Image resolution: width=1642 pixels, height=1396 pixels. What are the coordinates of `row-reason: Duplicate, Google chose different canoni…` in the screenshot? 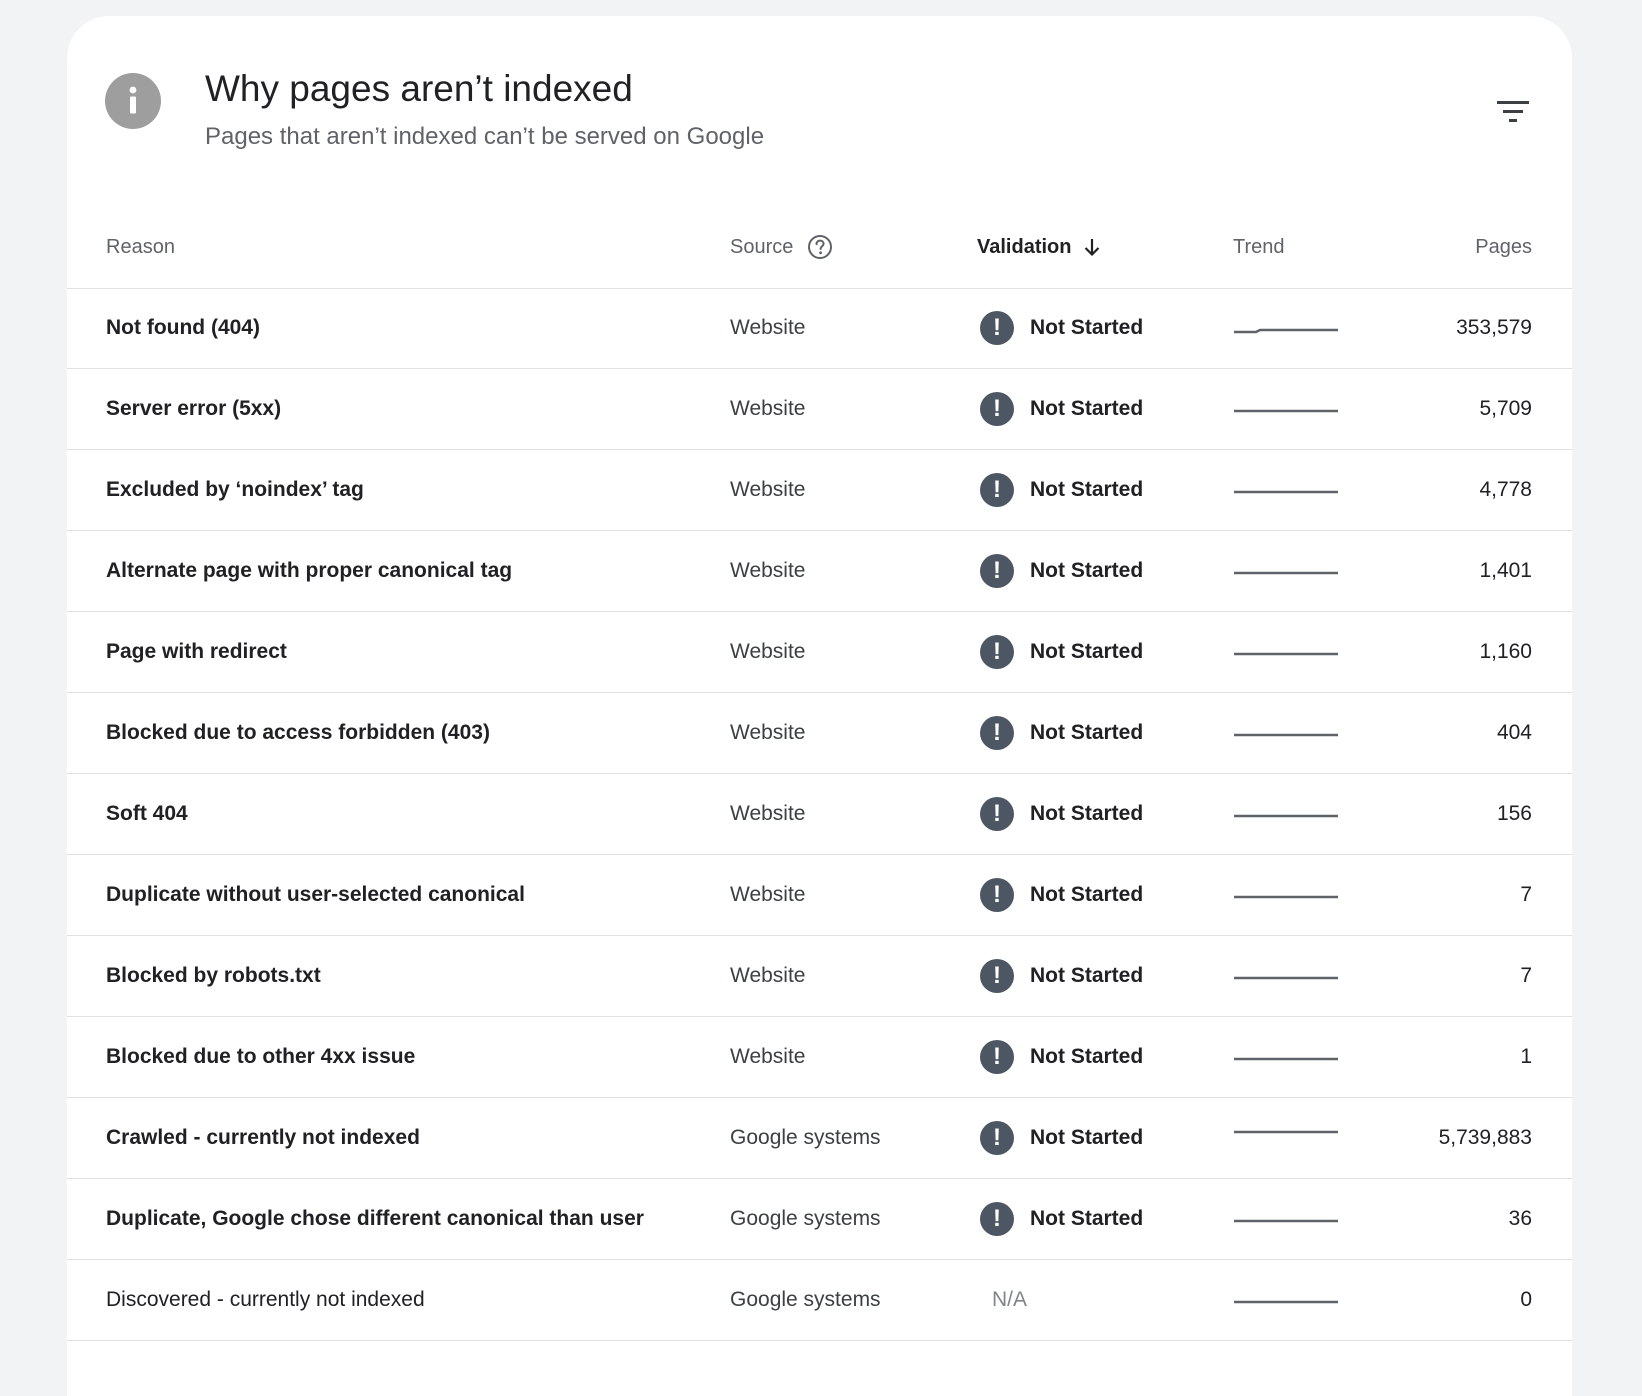 It's located at (375, 1218).